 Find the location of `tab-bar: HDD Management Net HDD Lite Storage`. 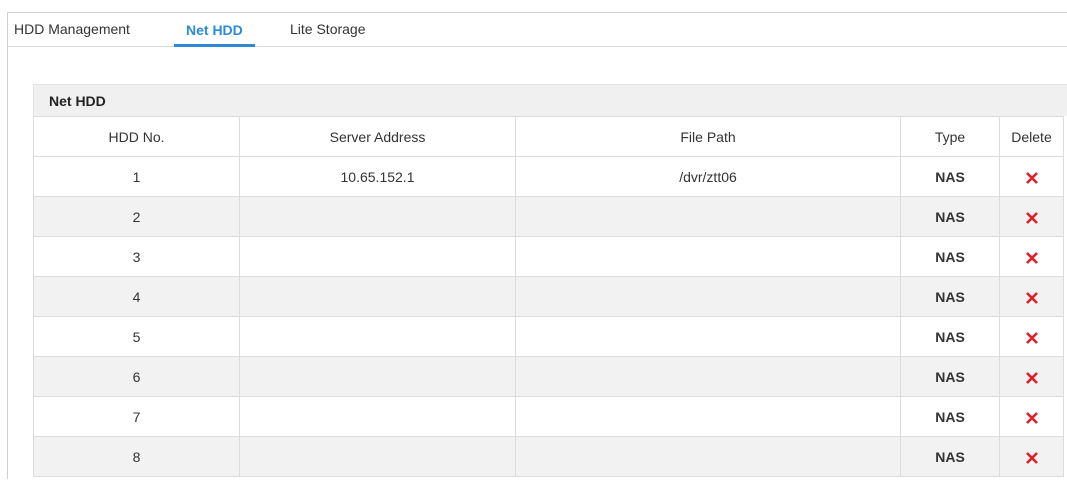

tab-bar: HDD Management Net HDD Lite Storage is located at coordinates (537, 30).